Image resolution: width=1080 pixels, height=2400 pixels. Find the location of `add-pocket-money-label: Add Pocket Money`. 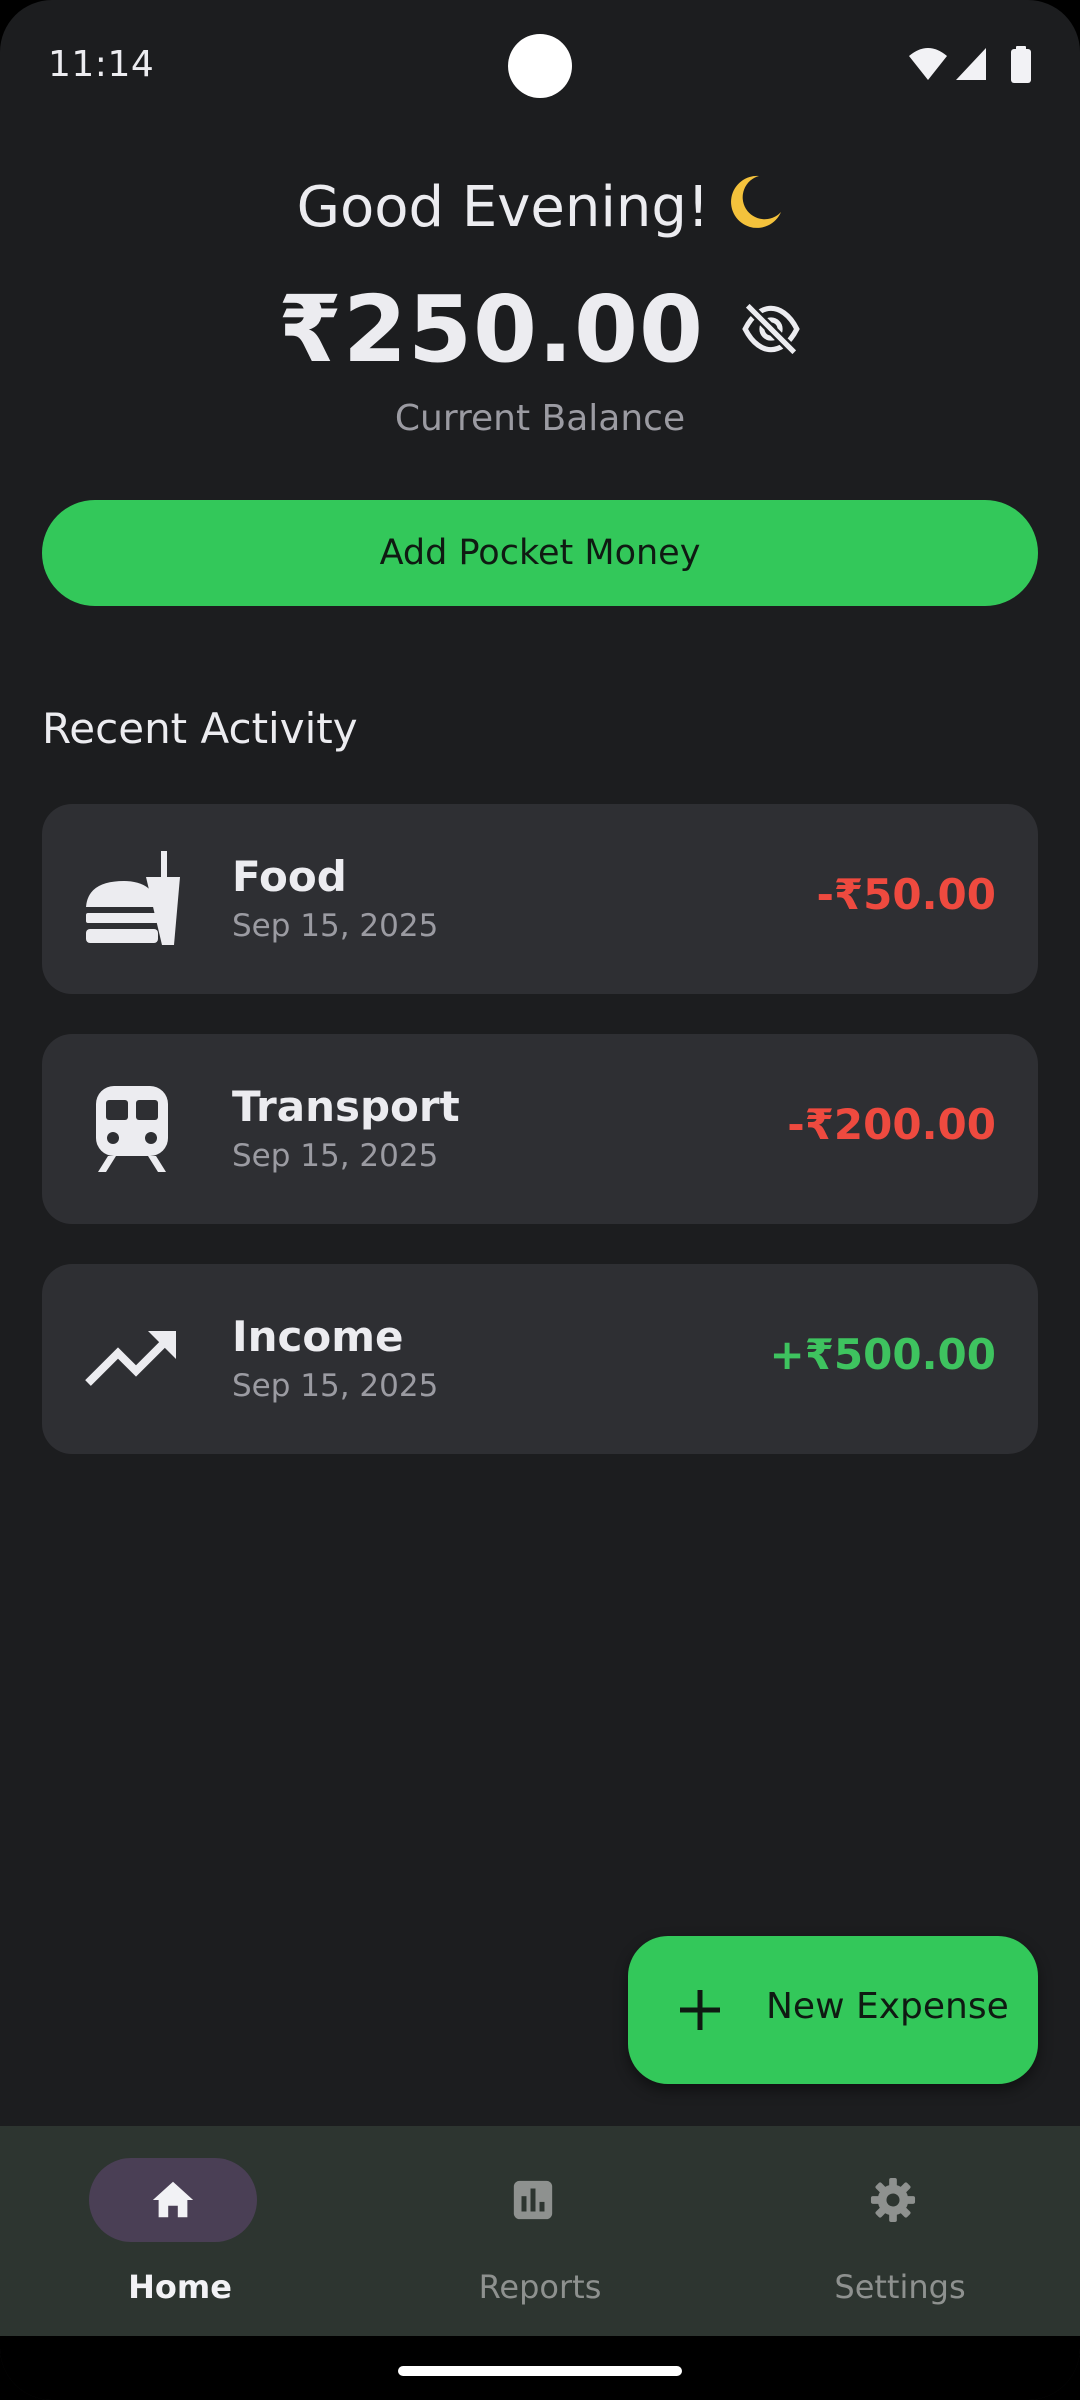

add-pocket-money-label: Add Pocket Money is located at coordinates (540, 553).